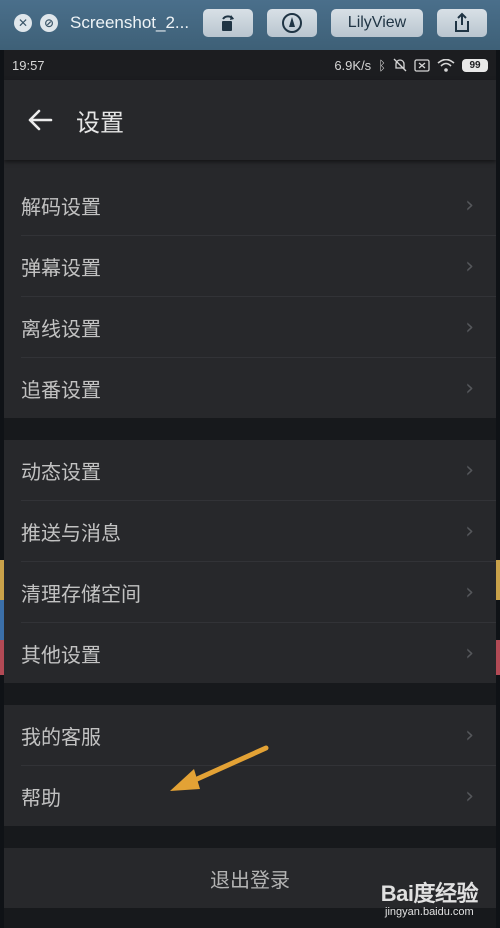 This screenshot has height=928, width=500. I want to click on annotation-arrow-icon, so click(219, 768).